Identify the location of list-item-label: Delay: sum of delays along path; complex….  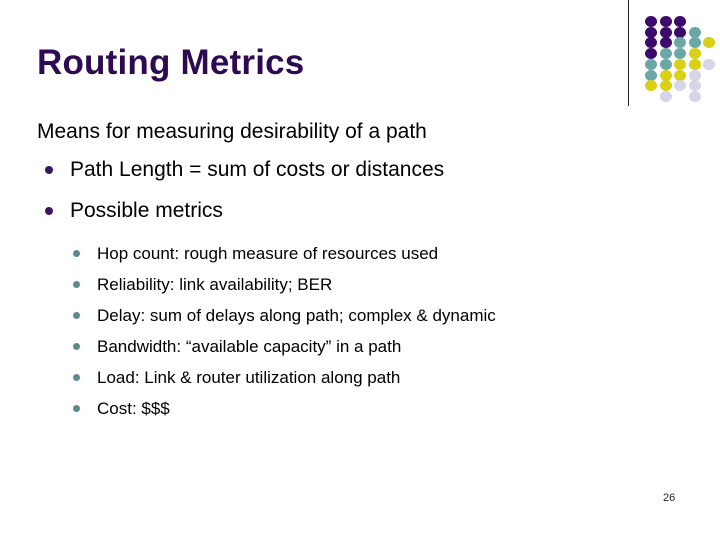
(296, 315).